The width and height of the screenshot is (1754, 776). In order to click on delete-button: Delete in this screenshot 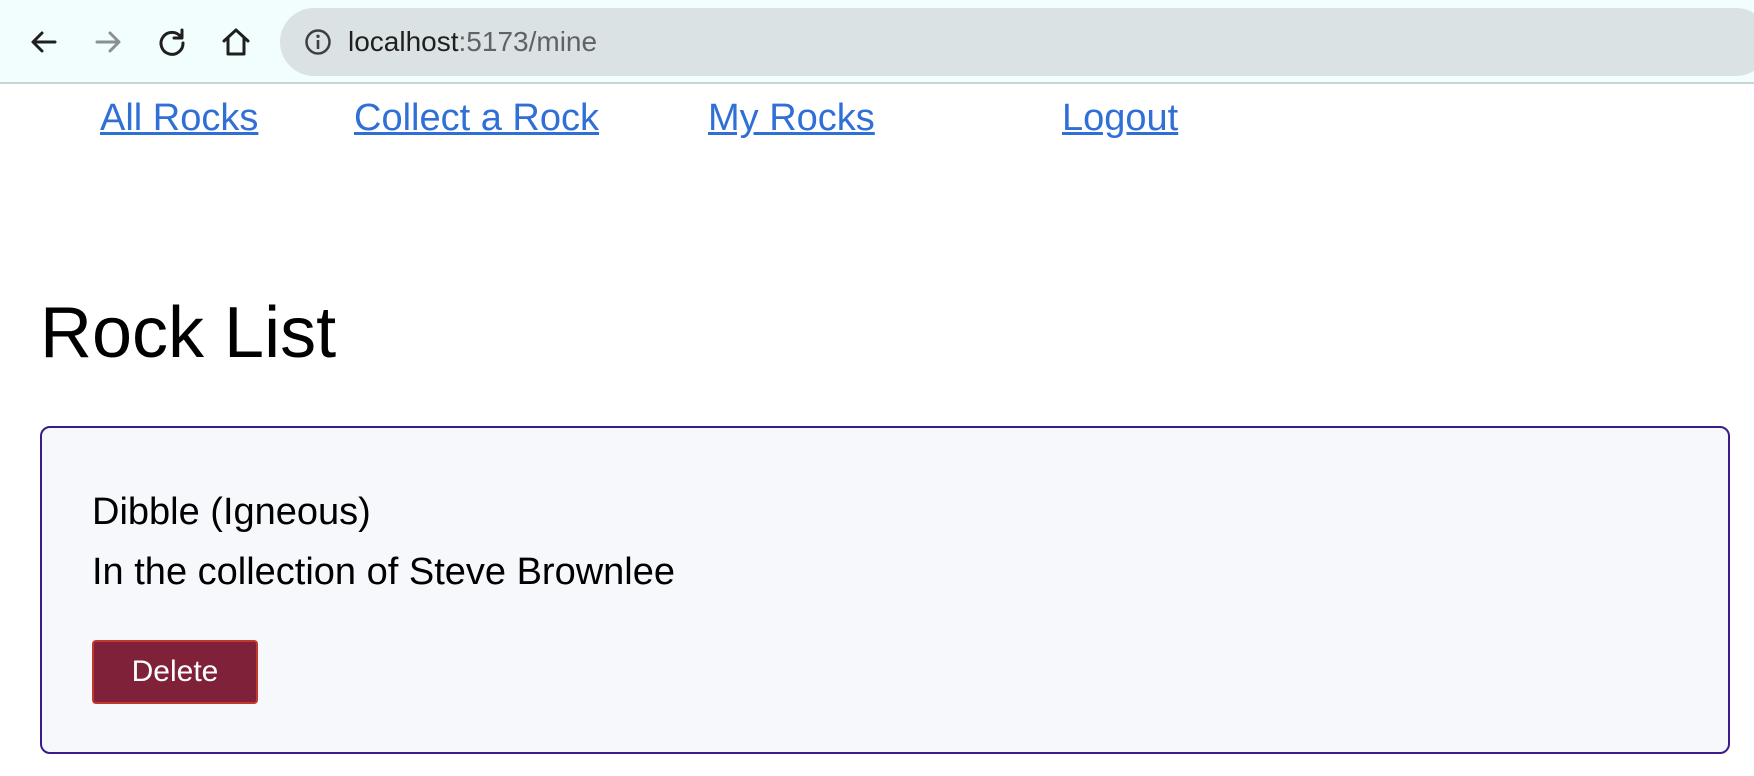, I will do `click(175, 672)`.